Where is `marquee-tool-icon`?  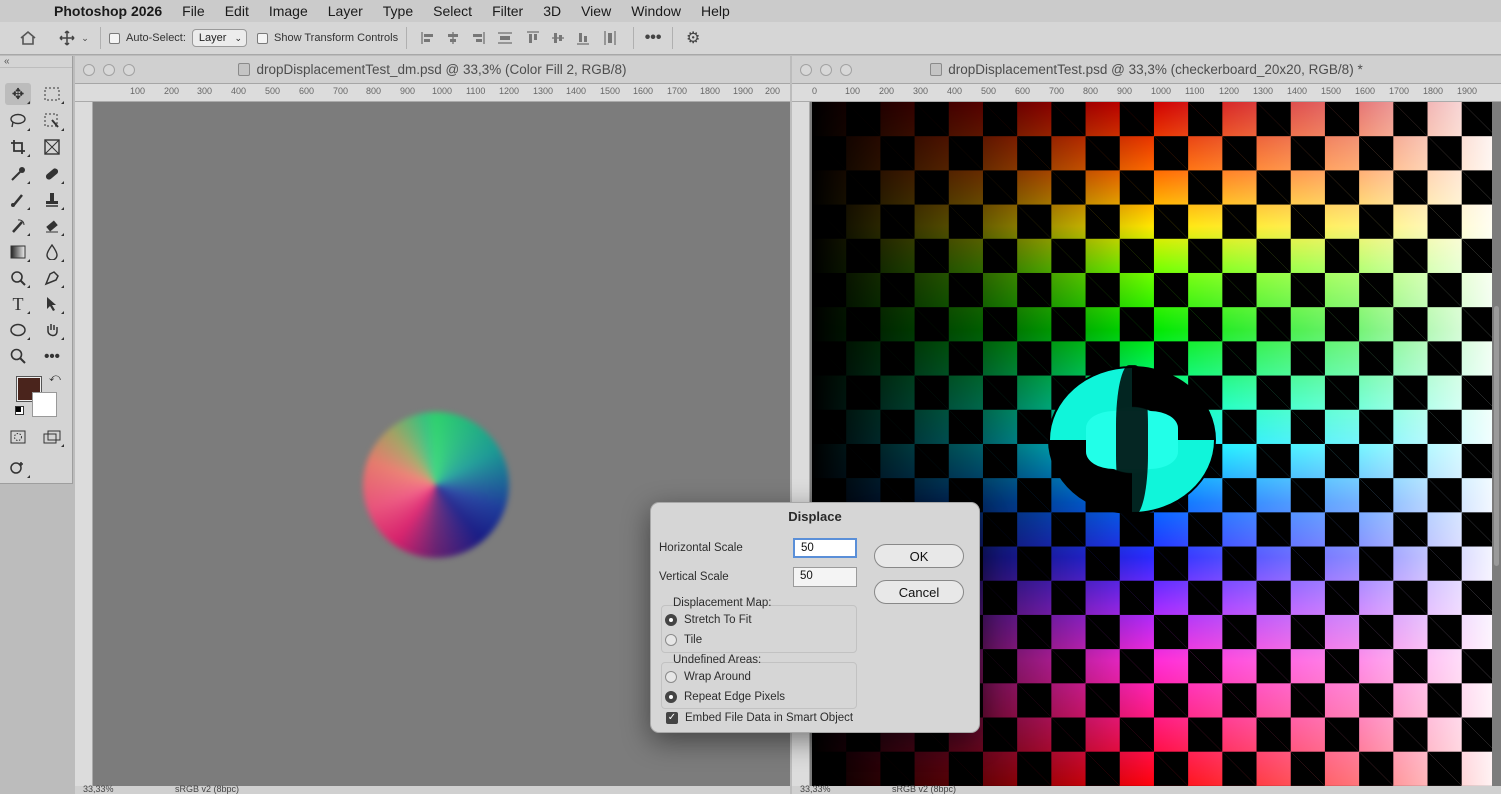 marquee-tool-icon is located at coordinates (52, 94).